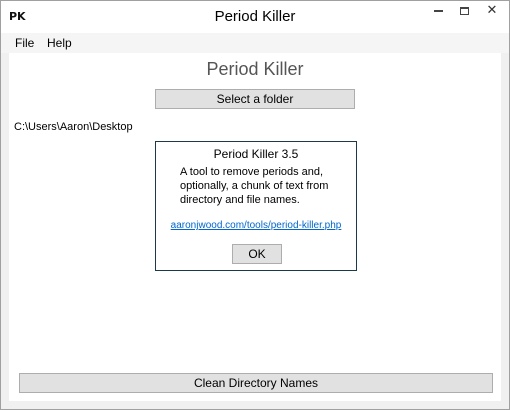 The height and width of the screenshot is (410, 510). What do you see at coordinates (255, 99) in the screenshot?
I see `select-folder-button: Select a folder` at bounding box center [255, 99].